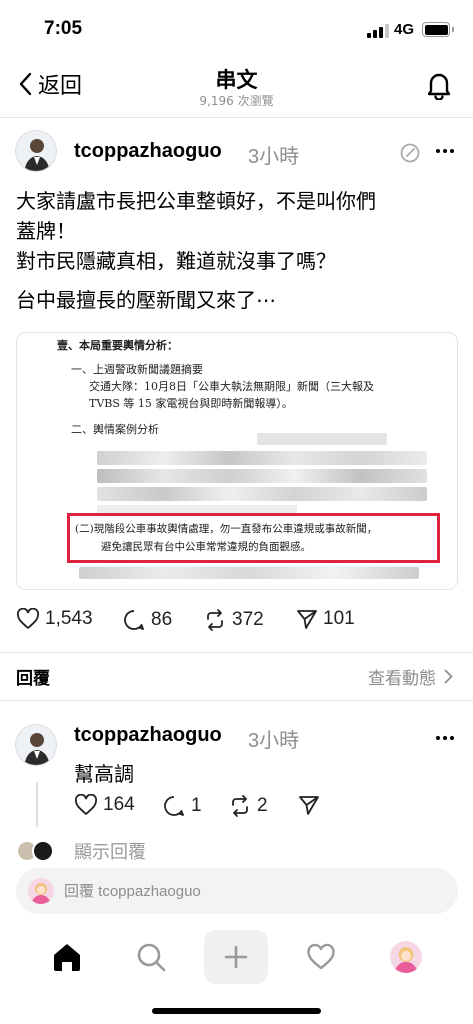 The image size is (473, 1024). I want to click on post-text-line: 蓋牌！, so click(46, 231).